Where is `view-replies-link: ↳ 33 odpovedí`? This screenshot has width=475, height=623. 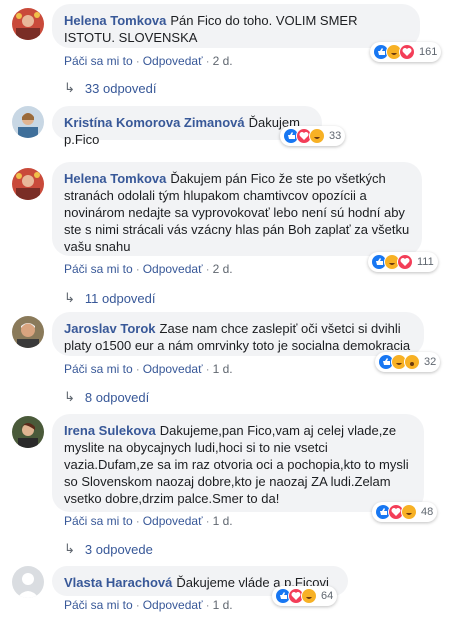 view-replies-link: ↳ 33 odpovedí is located at coordinates (110, 88).